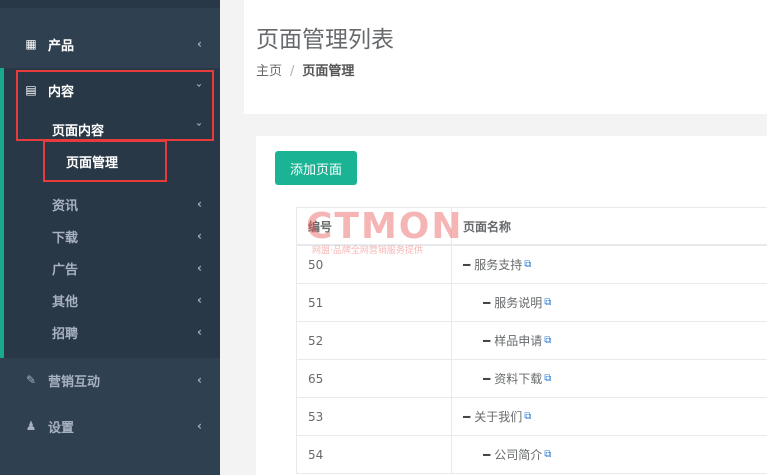 Image resolution: width=767 pixels, height=475 pixels. I want to click on sidebar-item-label: 内容, so click(61, 92).